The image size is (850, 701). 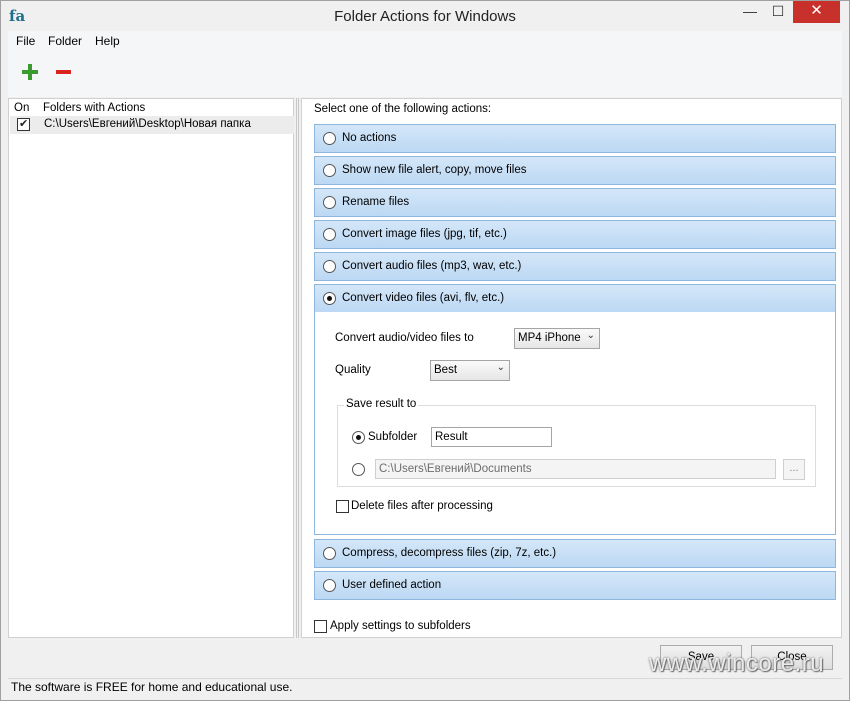 What do you see at coordinates (369, 138) in the screenshot?
I see `option-label: No actions` at bounding box center [369, 138].